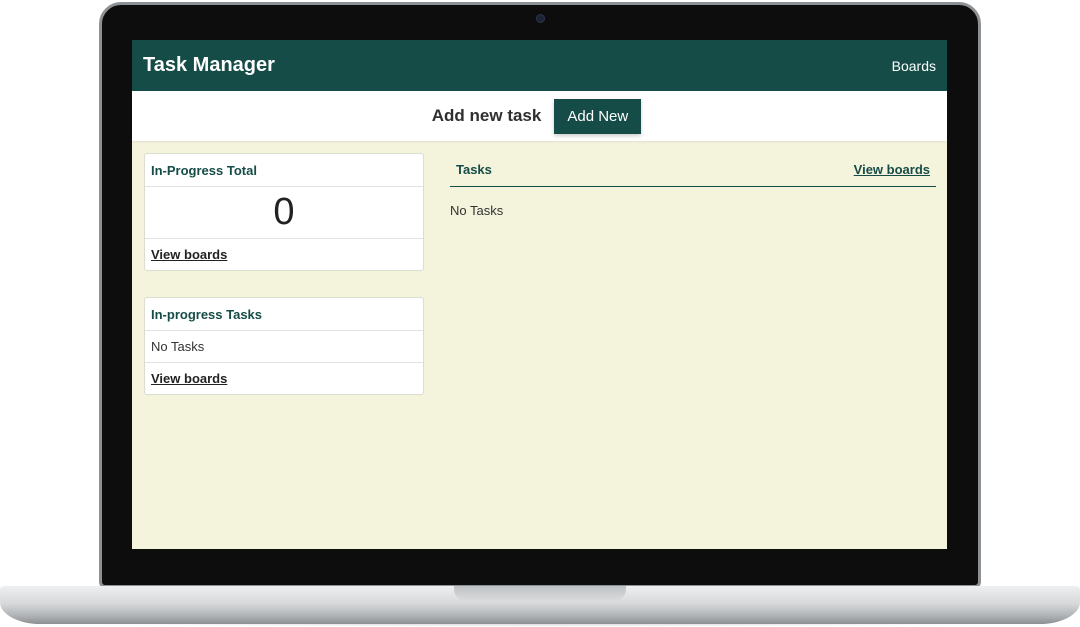 Image resolution: width=1080 pixels, height=627 pixels. I want to click on app-title: Task Manager, so click(209, 65).